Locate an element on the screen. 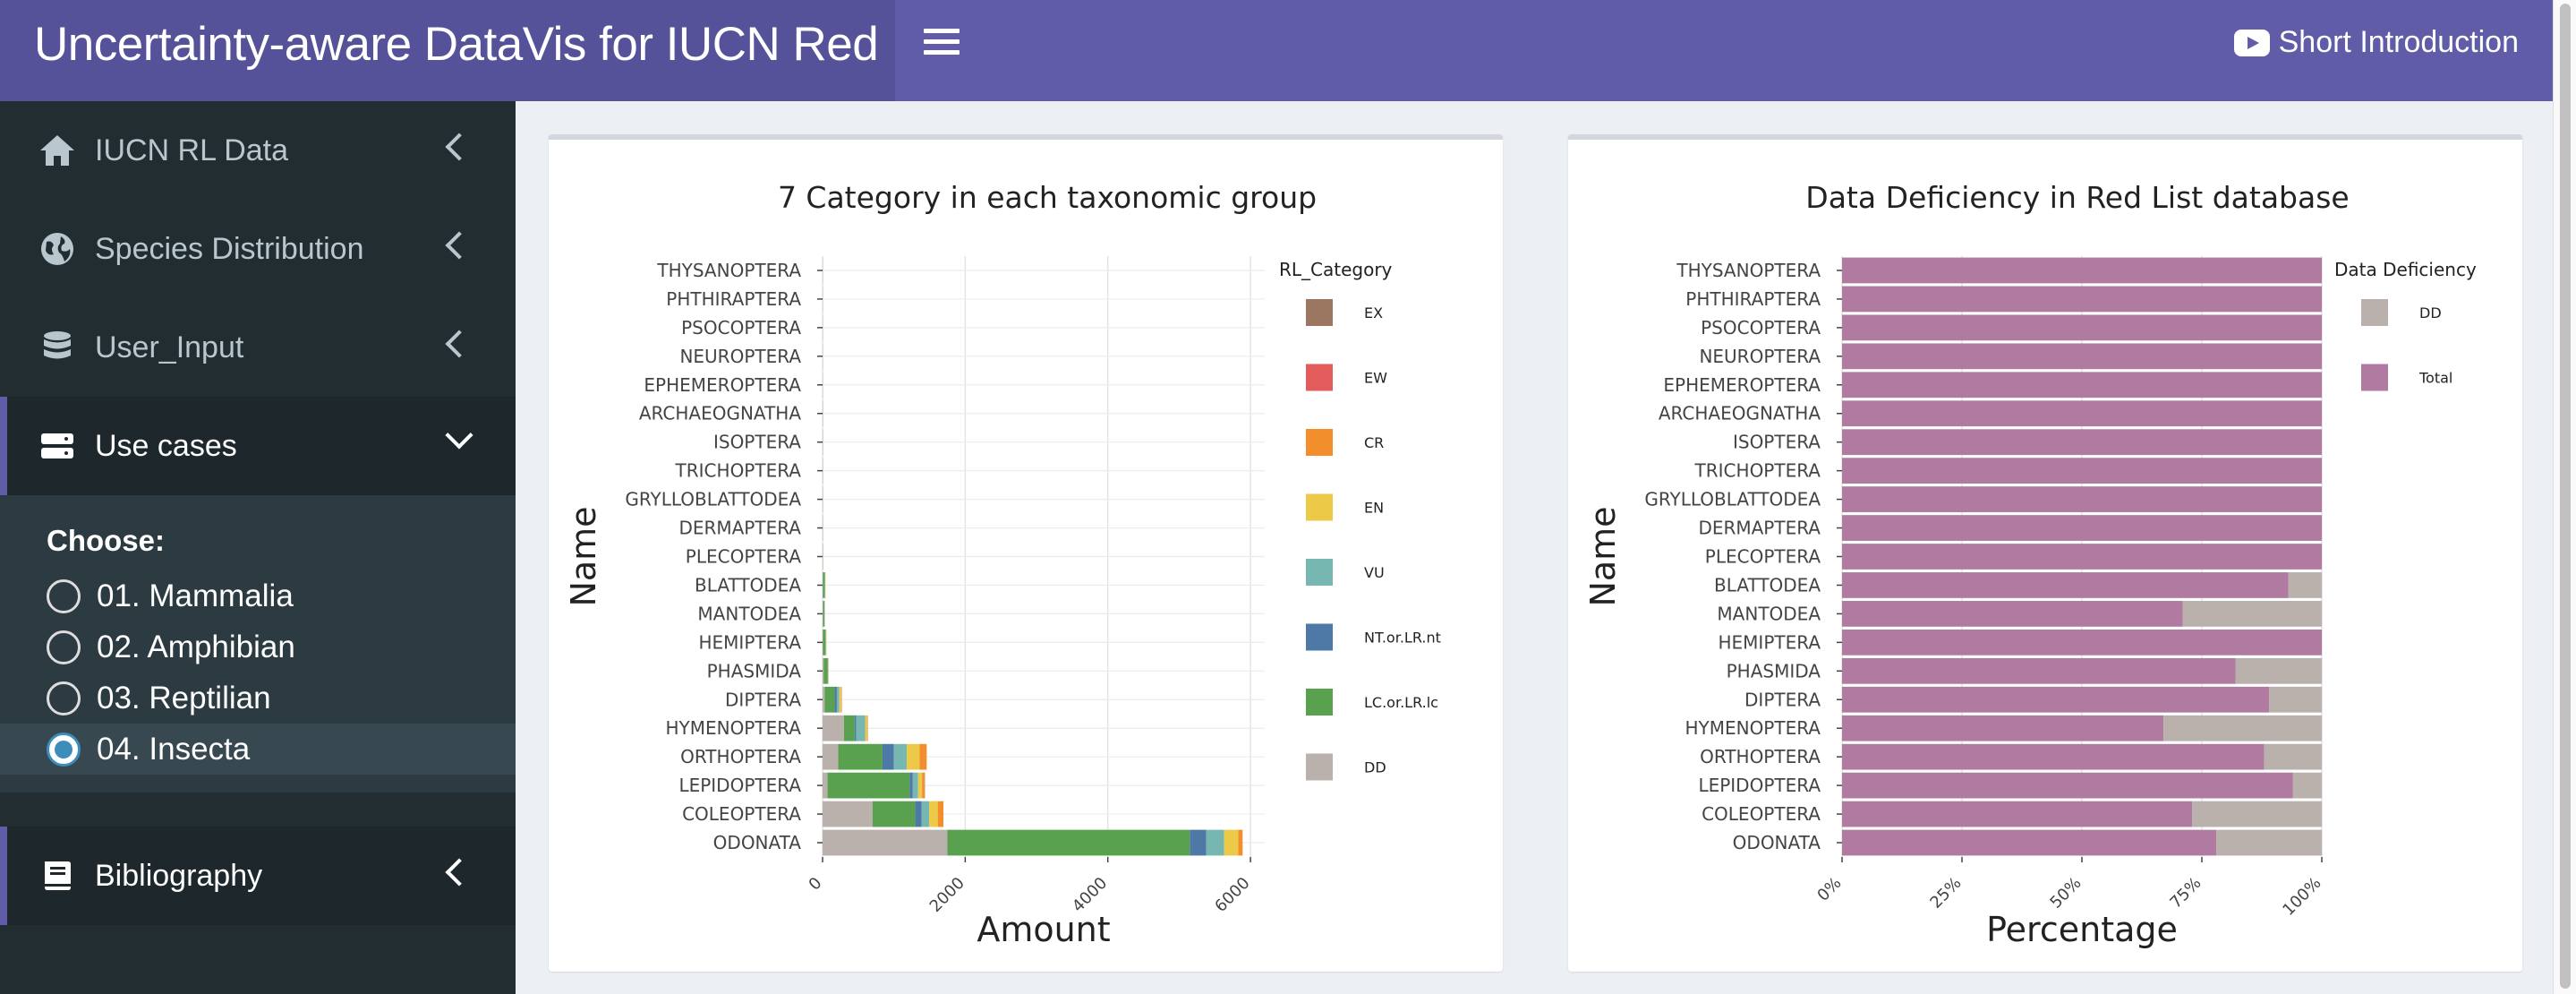  short-introduction-link: Short Introduction is located at coordinates (2376, 42).